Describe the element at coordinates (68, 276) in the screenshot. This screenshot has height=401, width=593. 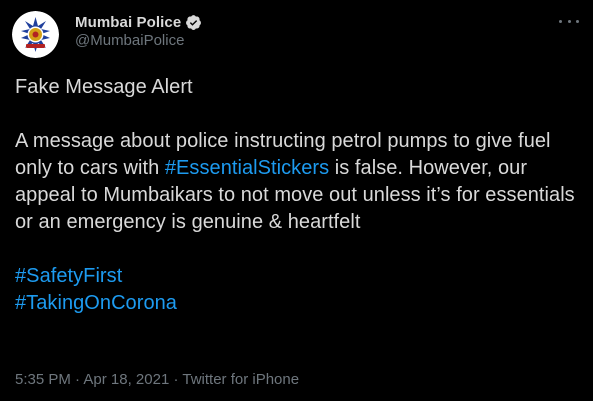
I see `hashtag-safety-first: #SafetyFirst` at that location.